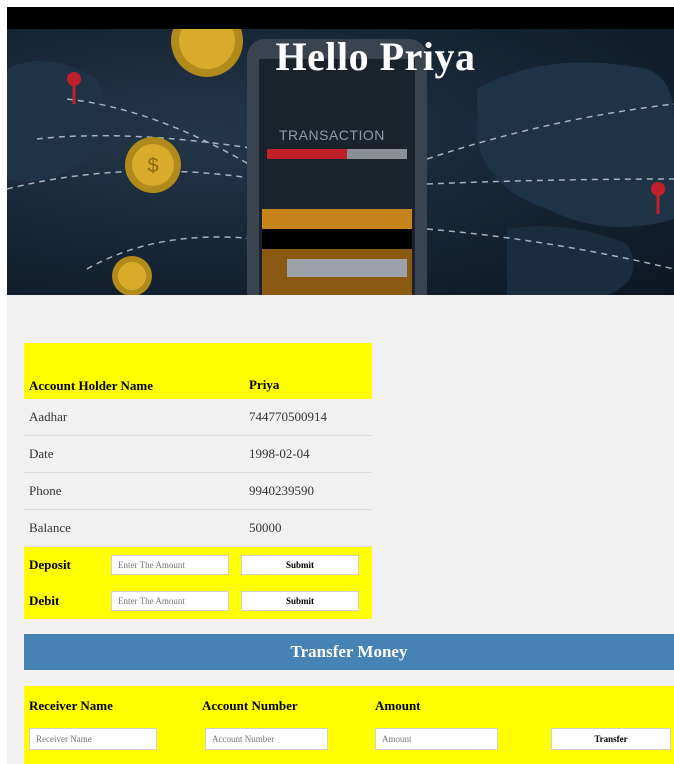 The width and height of the screenshot is (674, 764). Describe the element at coordinates (279, 453) in the screenshot. I see `date-value: 1998-02-04` at that location.